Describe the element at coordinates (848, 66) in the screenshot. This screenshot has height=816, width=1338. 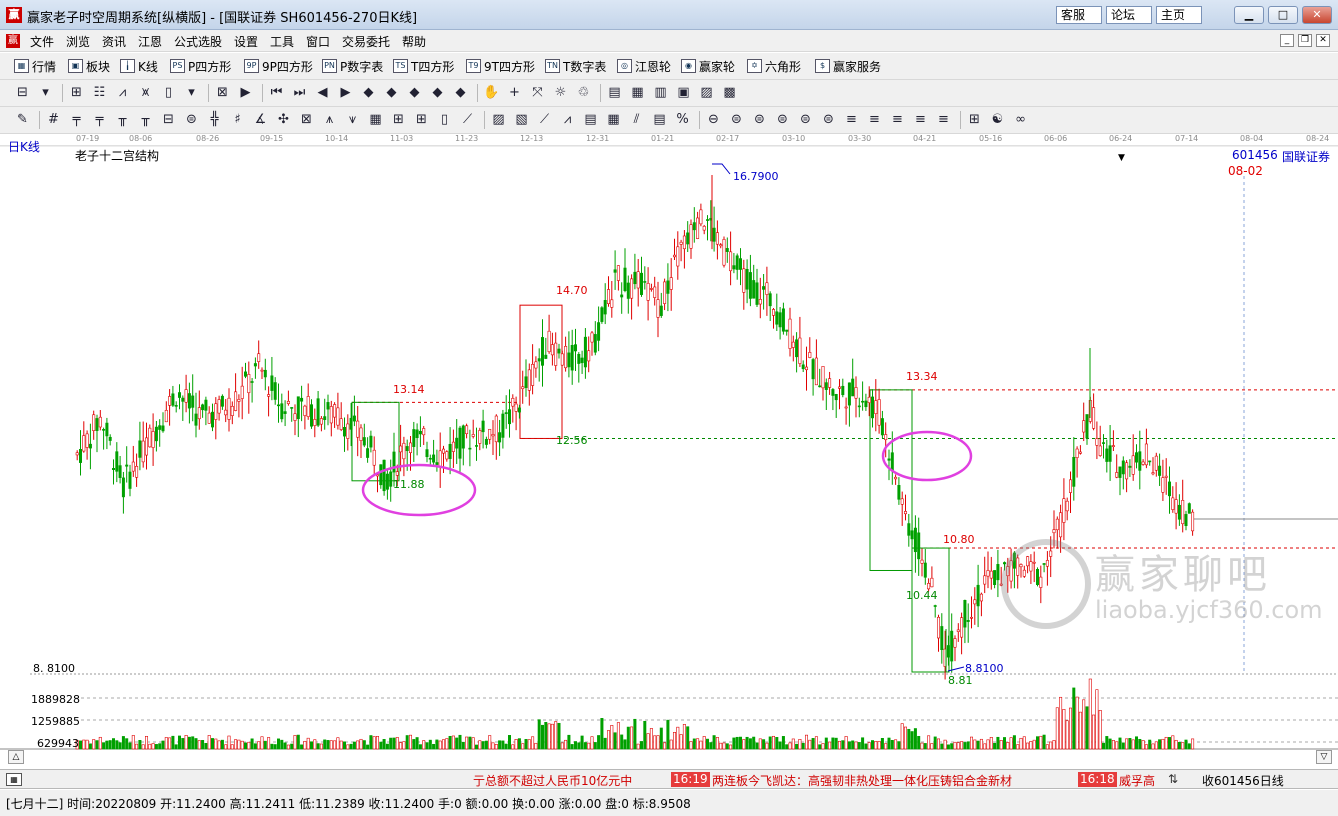
I see `toolbar-dollar-button: $ 赢家服务` at that location.